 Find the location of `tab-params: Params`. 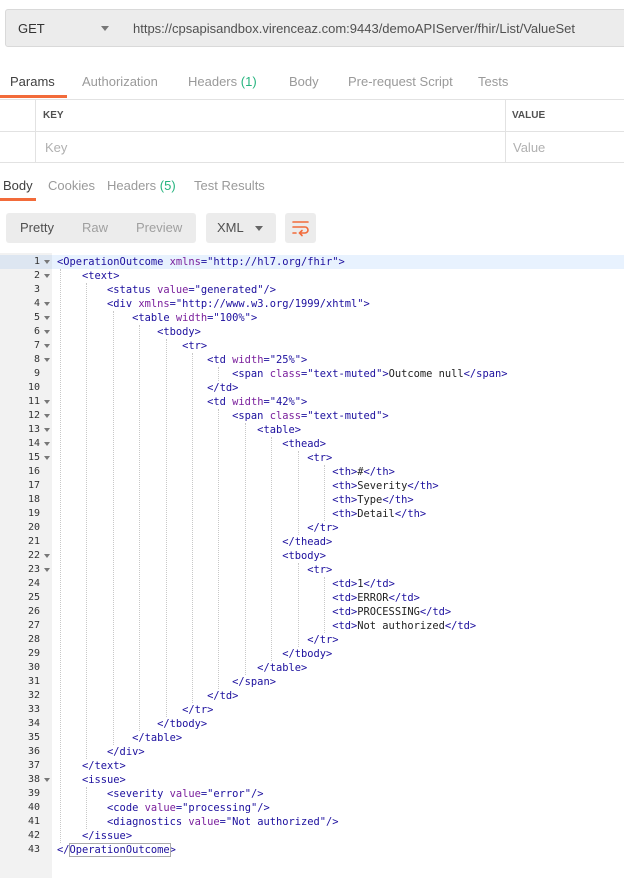

tab-params: Params is located at coordinates (32, 81).